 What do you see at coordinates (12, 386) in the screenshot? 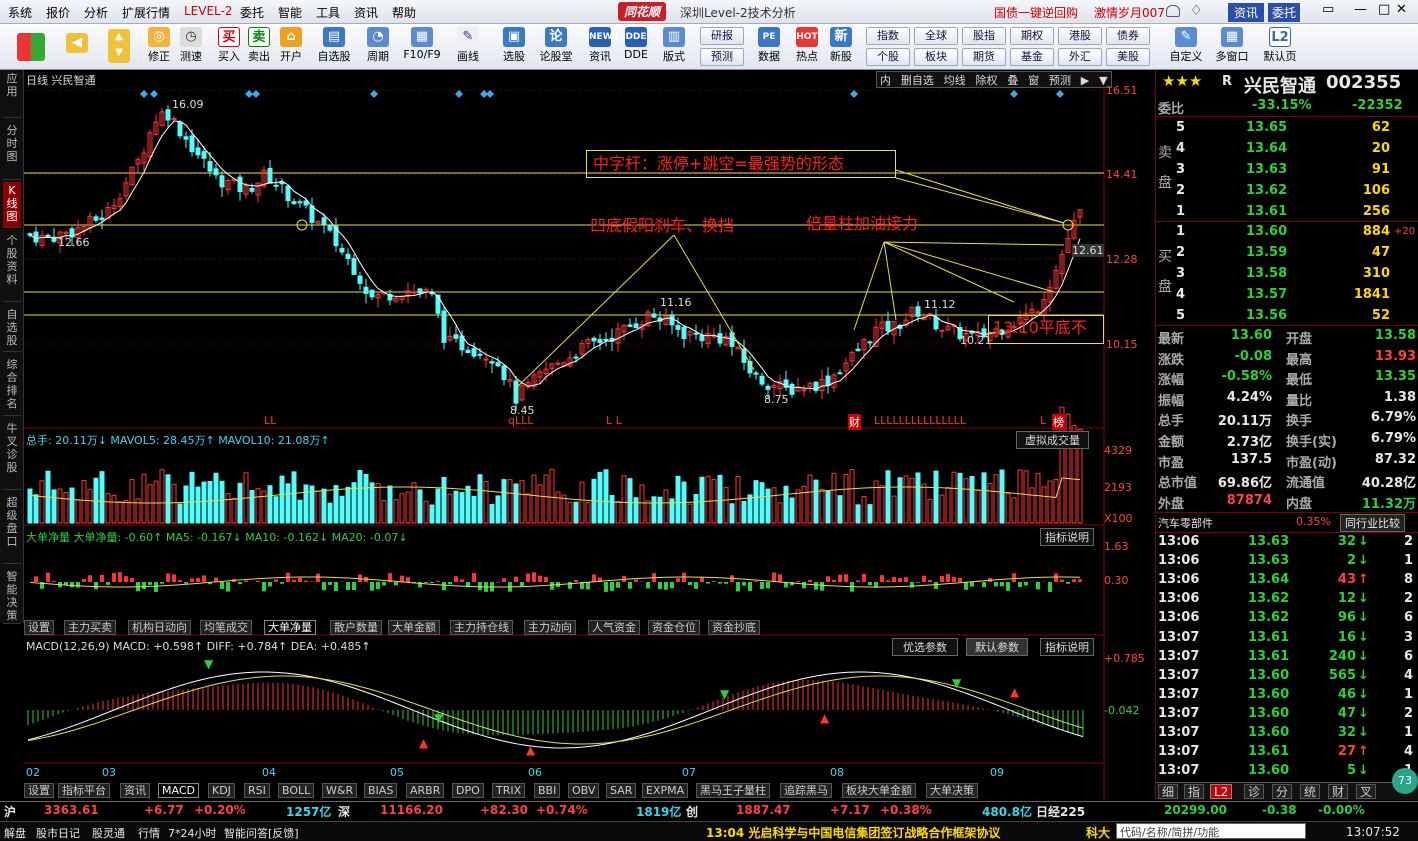
I see `nav-ranking: 综合排名` at bounding box center [12, 386].